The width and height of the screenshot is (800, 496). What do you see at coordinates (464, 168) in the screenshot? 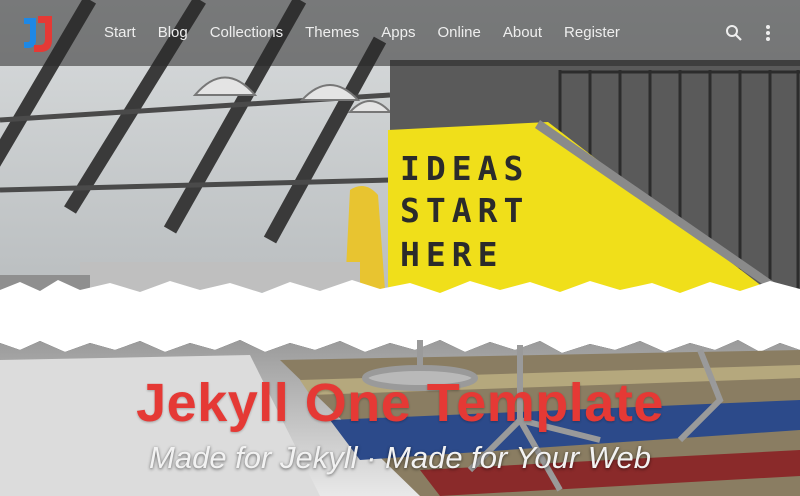
I see `sign-line-1: IDEAS` at bounding box center [464, 168].